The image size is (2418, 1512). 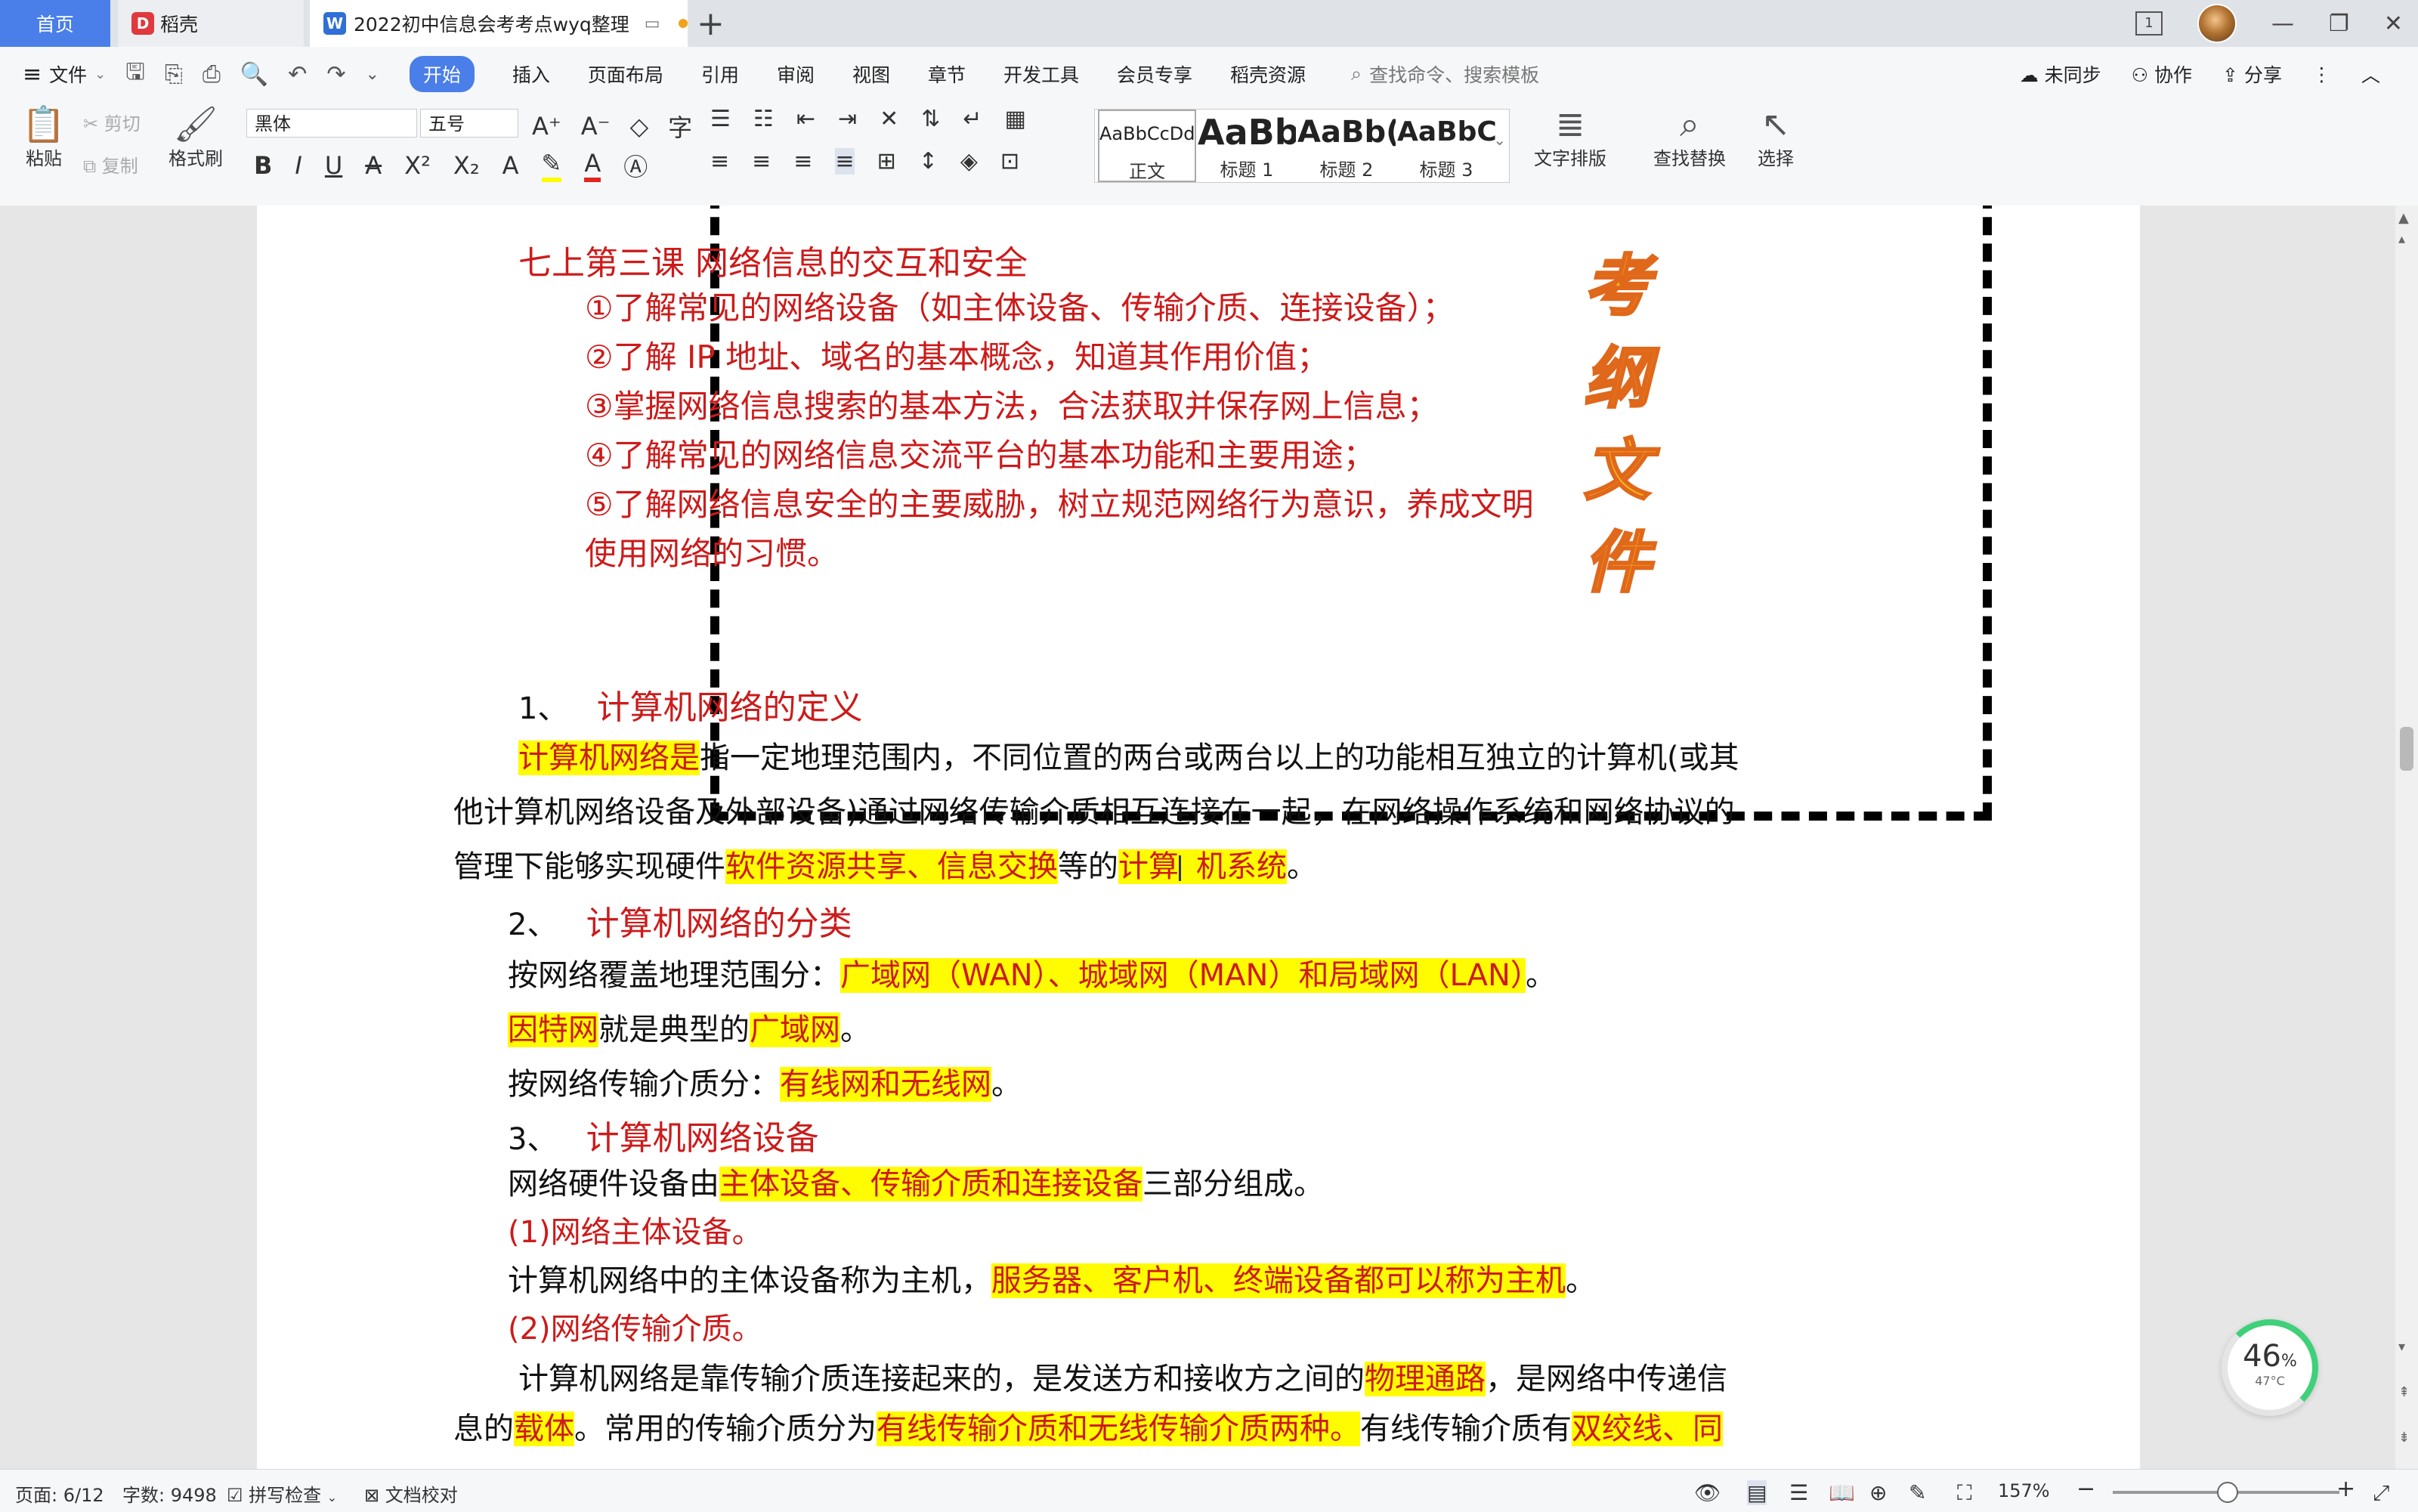 I want to click on bold-icon: B, so click(x=263, y=165).